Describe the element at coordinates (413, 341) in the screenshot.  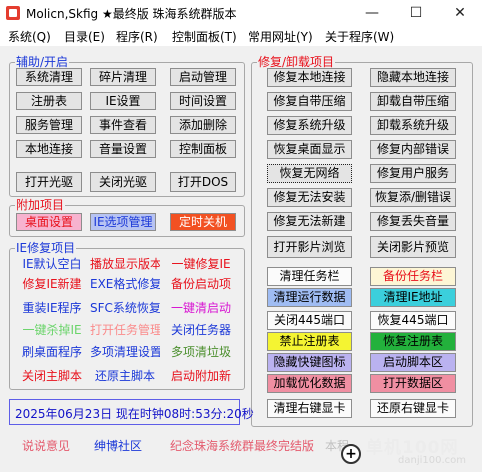
I see `restore-registry-button: 恢复注册表` at that location.